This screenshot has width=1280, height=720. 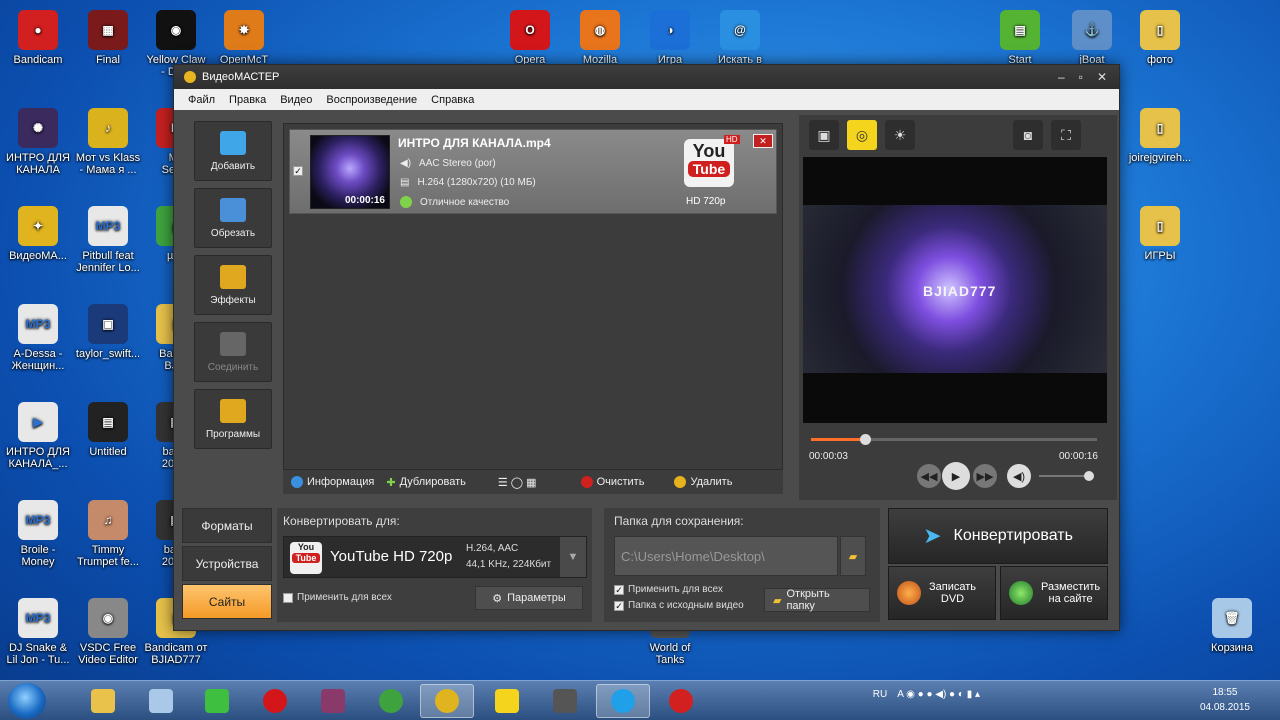 I want to click on desktop-icon-mail: @ Искать в, so click(x=740, y=38).